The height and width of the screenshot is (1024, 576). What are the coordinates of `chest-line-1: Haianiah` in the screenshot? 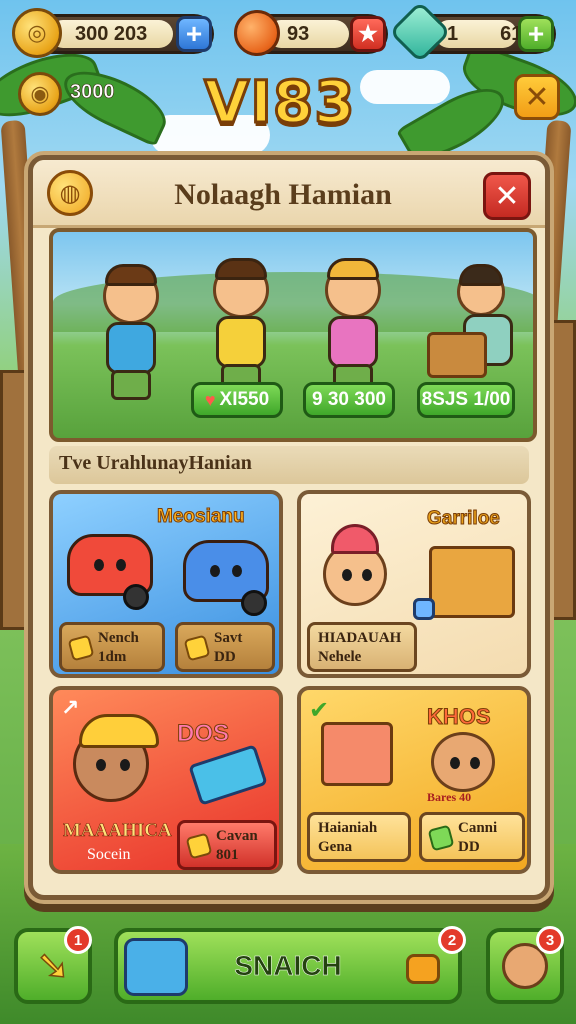 It's located at (348, 828).